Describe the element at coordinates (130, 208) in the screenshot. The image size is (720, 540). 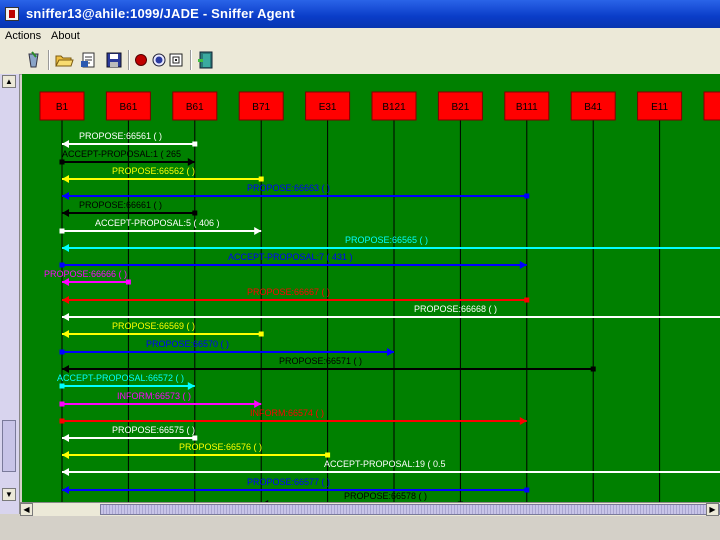
I see `message-arrow: PROPOSE:66661 ( )` at that location.